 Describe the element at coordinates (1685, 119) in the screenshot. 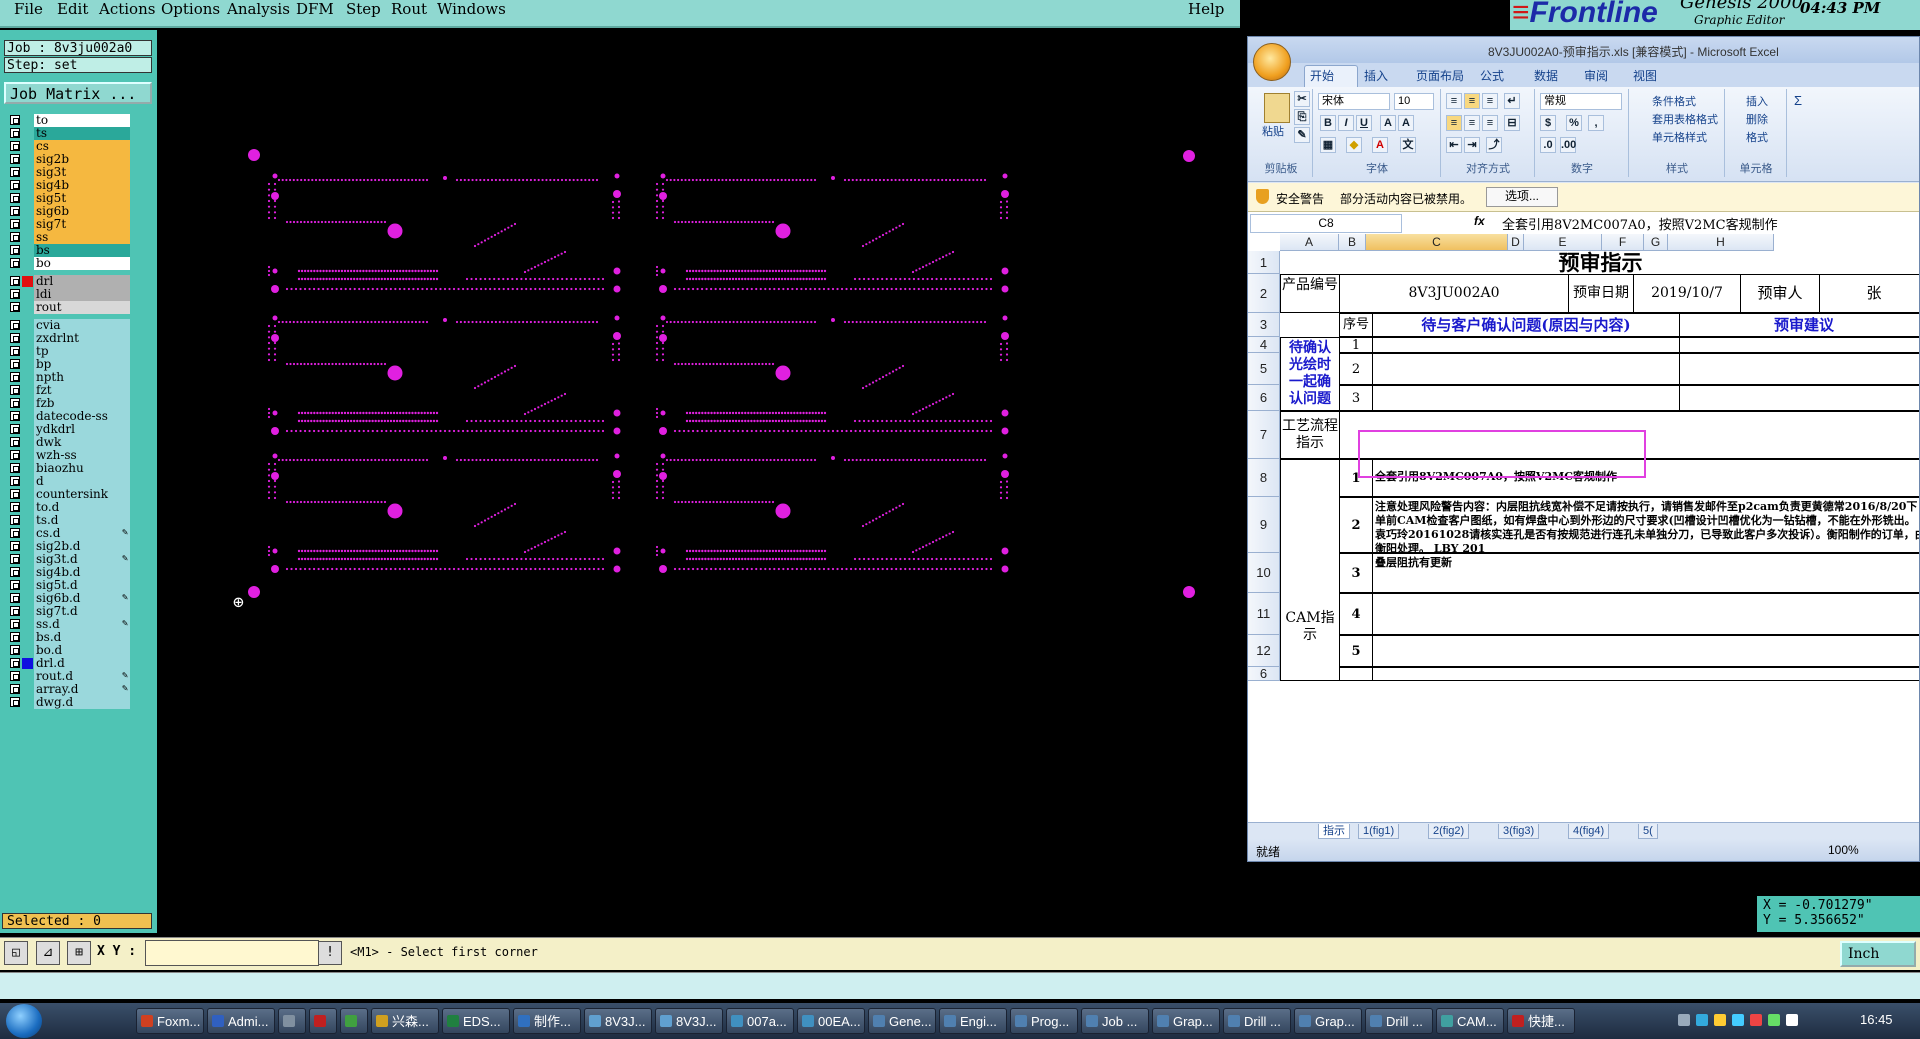

I see `format-table-button: 套用表格格式` at that location.